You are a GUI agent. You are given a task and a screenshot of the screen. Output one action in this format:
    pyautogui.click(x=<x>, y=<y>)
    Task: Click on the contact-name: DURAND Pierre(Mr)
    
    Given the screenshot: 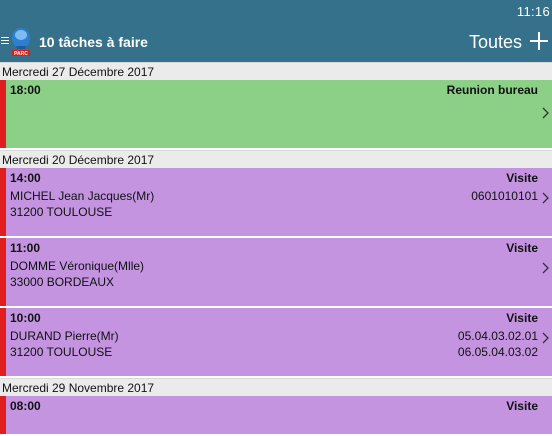 What is the action you would take?
    pyautogui.click(x=64, y=336)
    